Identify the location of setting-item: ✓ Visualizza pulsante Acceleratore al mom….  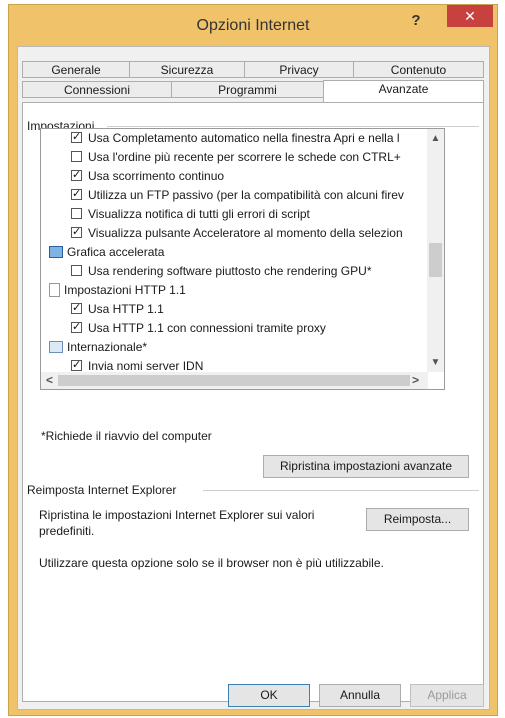
(237, 233).